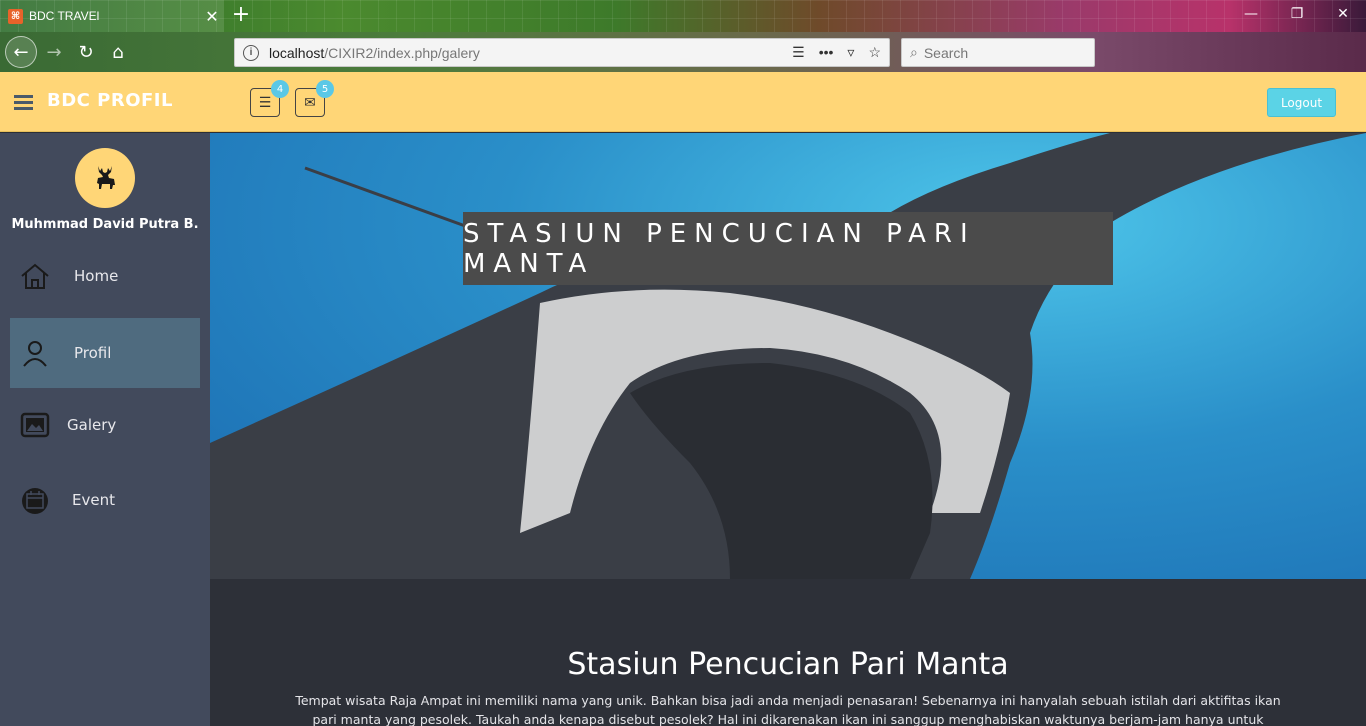 The image size is (1366, 726). Describe the element at coordinates (92, 425) in the screenshot. I see `sidebar-item-label: Galery` at that location.